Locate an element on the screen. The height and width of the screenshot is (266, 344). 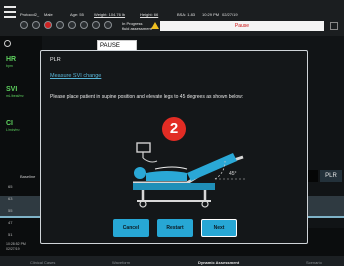
param-hr: HR bpm is located at coordinates (11, 62).